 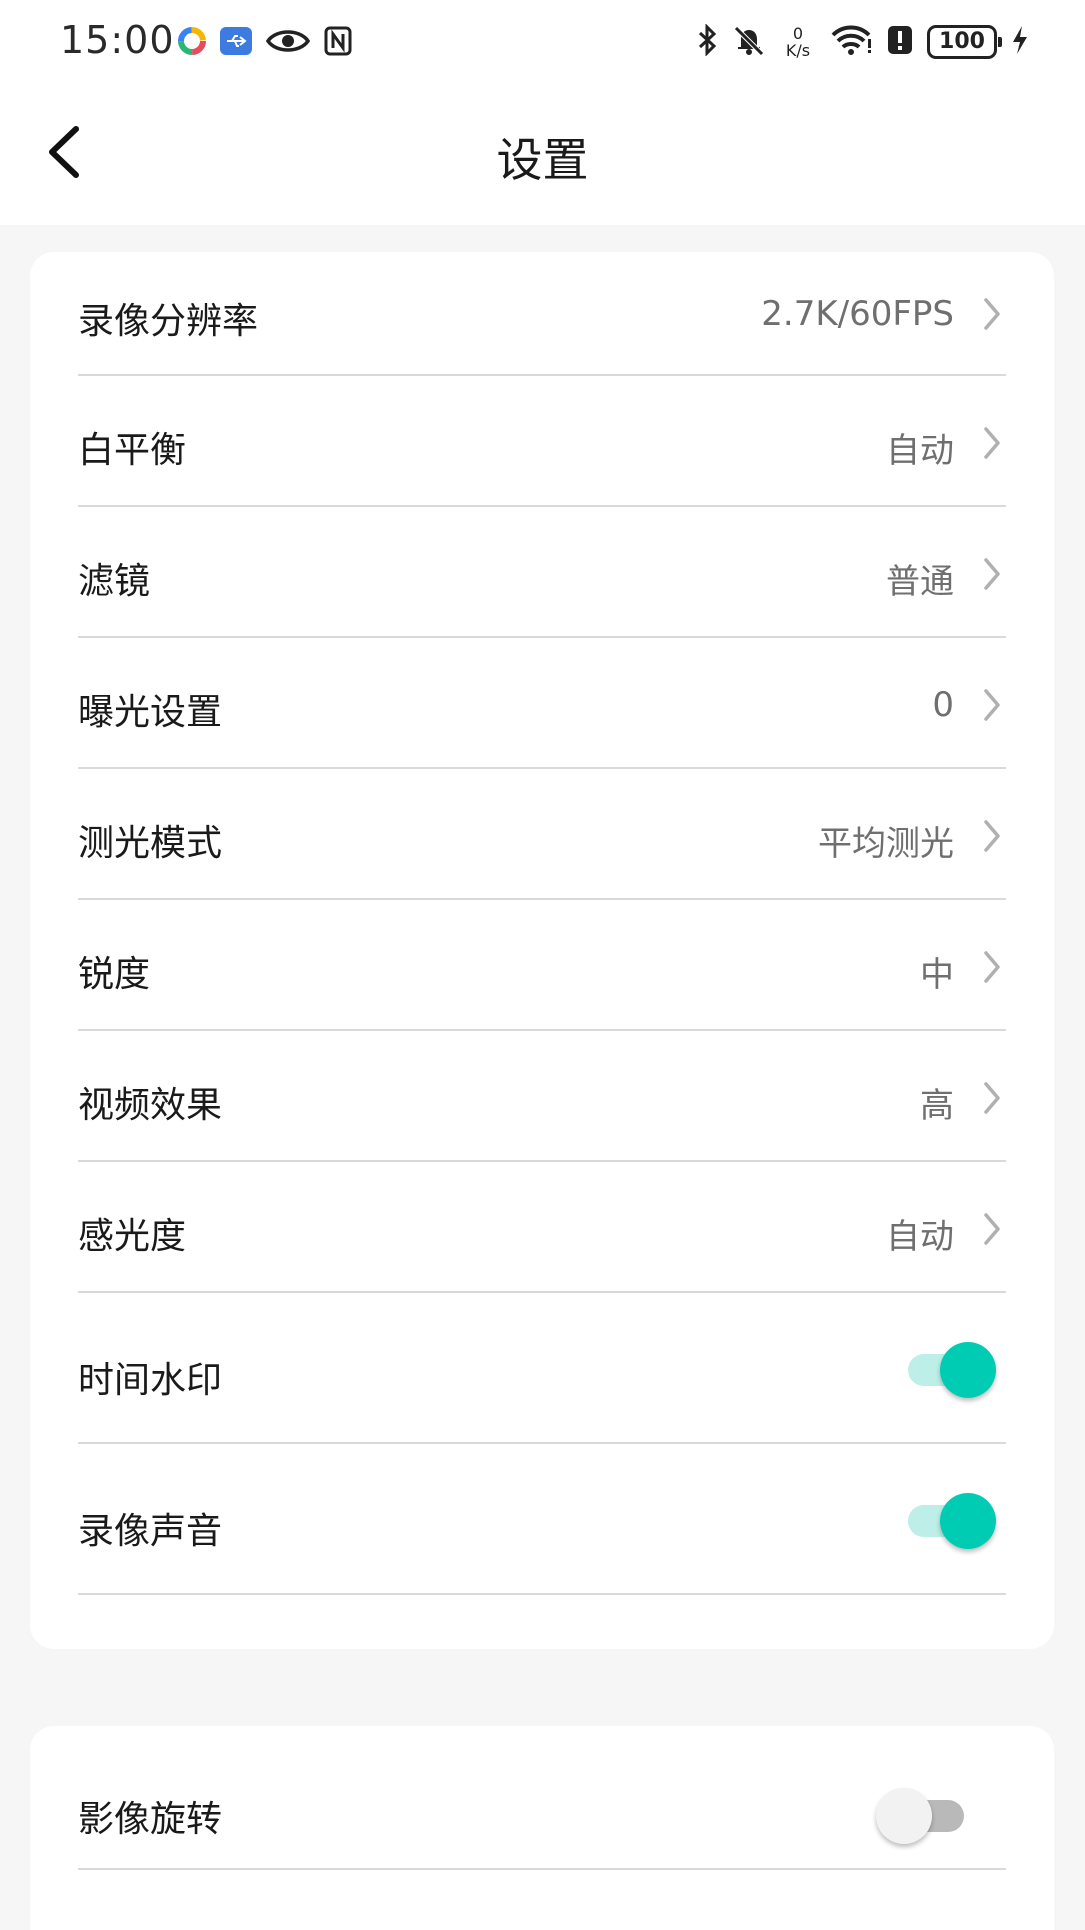 What do you see at coordinates (117, 40) in the screenshot?
I see `status-time: 15:00` at bounding box center [117, 40].